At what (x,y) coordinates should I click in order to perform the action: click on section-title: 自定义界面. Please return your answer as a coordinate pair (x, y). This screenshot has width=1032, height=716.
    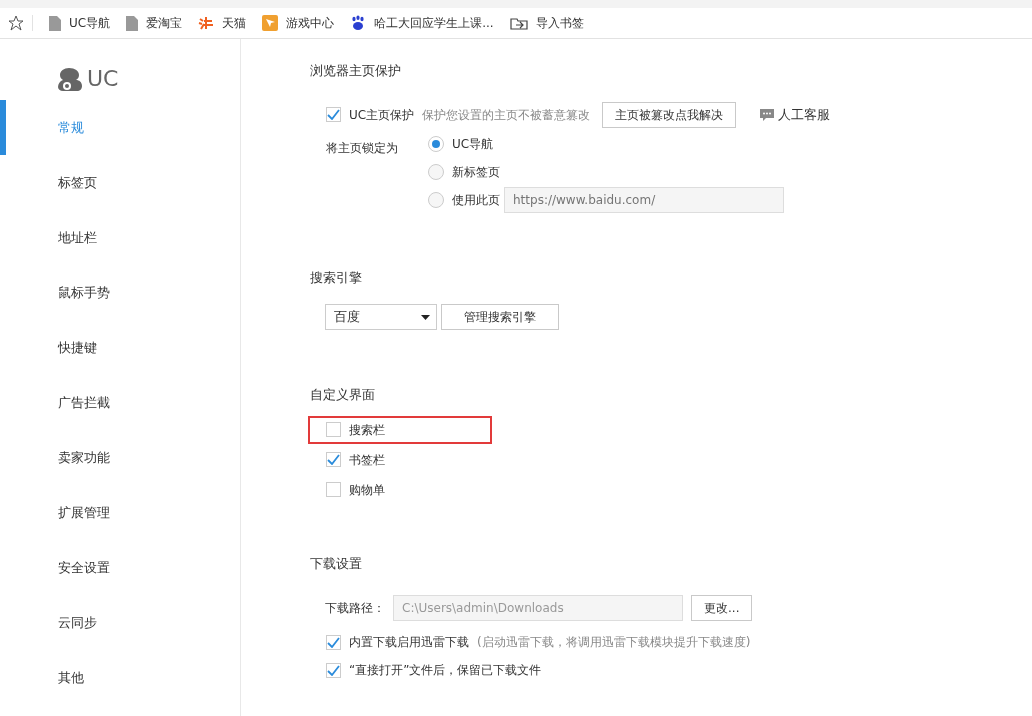
    Looking at the image, I should click on (343, 395).